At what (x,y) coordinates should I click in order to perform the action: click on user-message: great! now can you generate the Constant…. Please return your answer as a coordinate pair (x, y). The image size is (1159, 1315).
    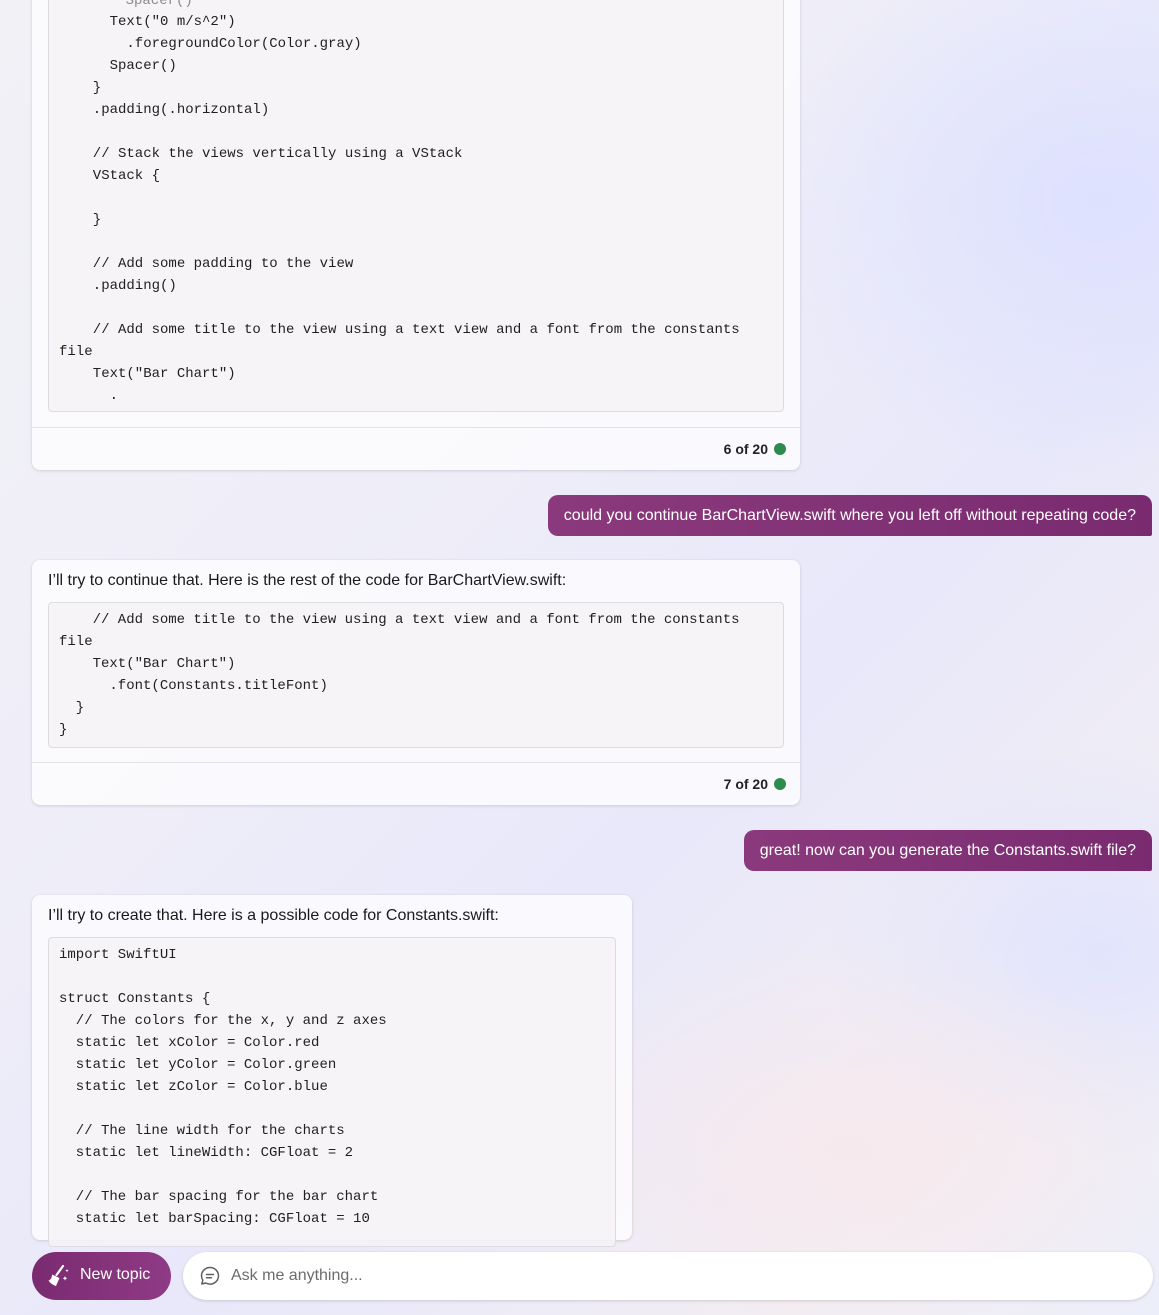
    Looking at the image, I should click on (947, 850).